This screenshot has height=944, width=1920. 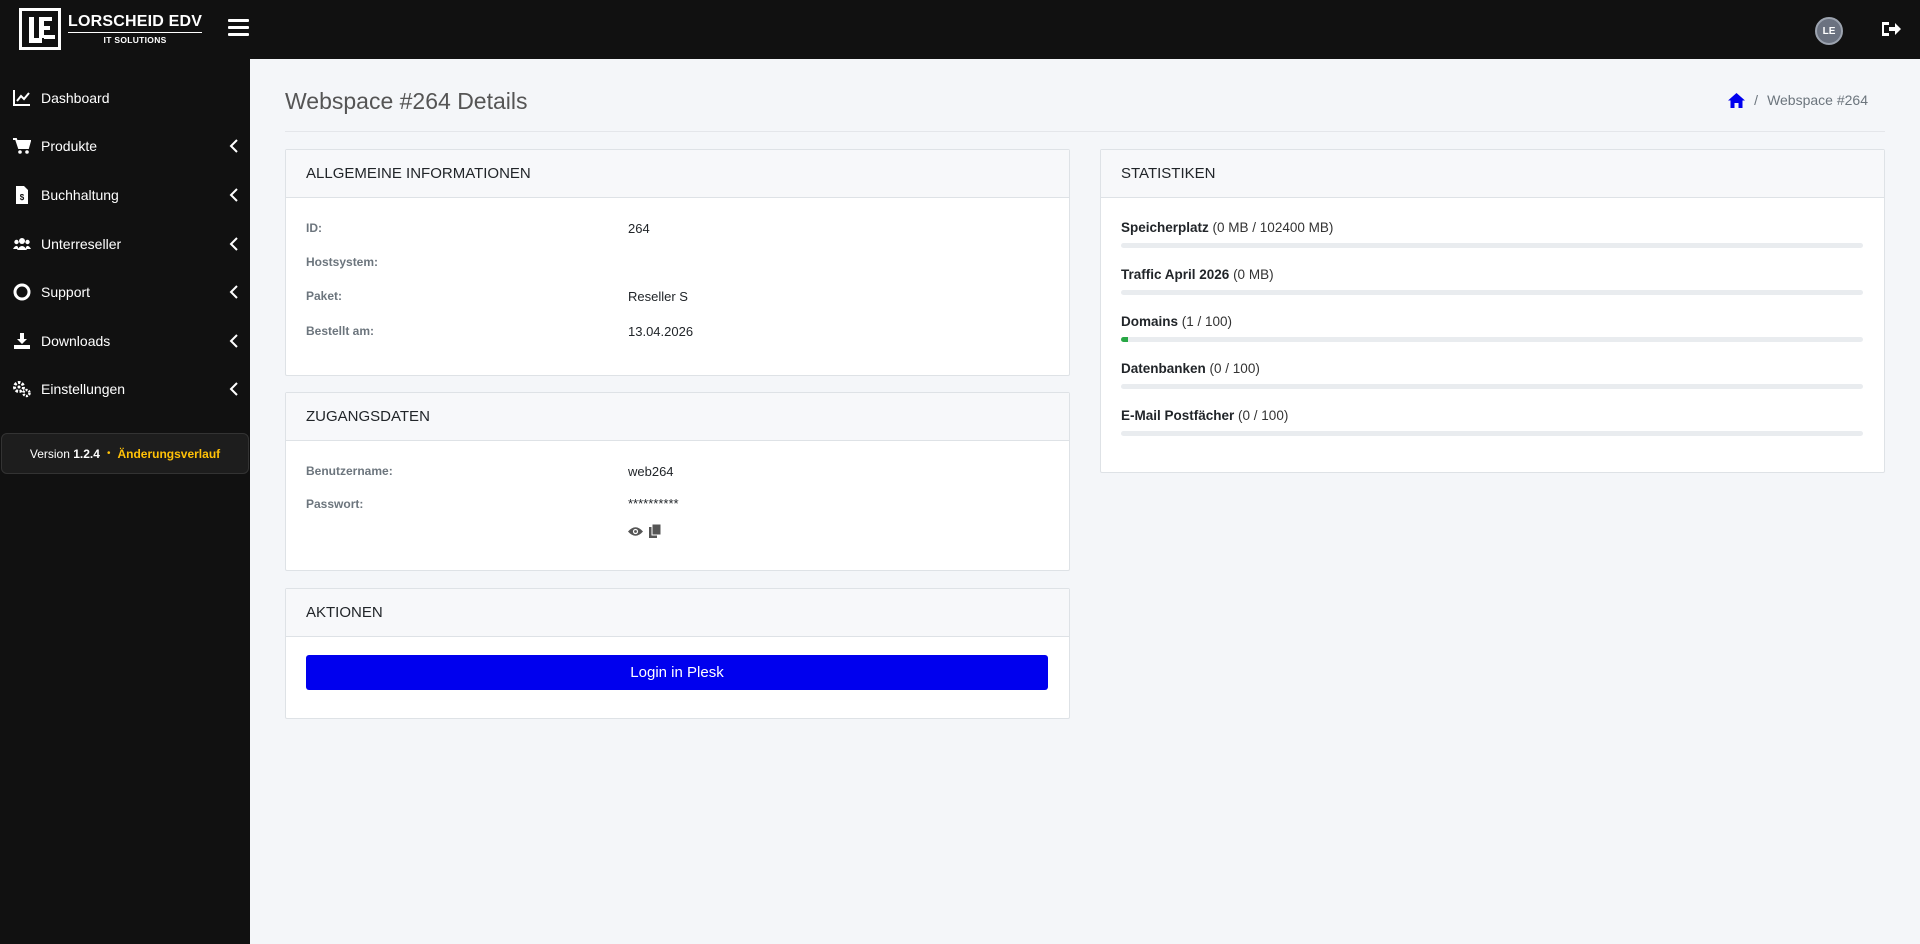 What do you see at coordinates (125, 341) in the screenshot?
I see `sidebar-item-downloads: Downloads` at bounding box center [125, 341].